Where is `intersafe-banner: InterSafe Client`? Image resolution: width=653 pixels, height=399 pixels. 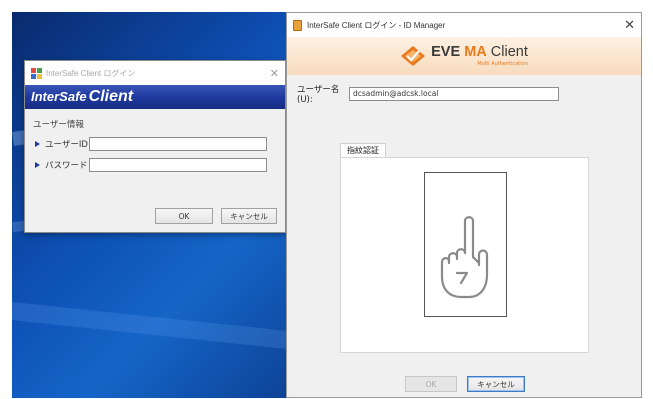
intersafe-banner: InterSafe Client is located at coordinates (155, 97).